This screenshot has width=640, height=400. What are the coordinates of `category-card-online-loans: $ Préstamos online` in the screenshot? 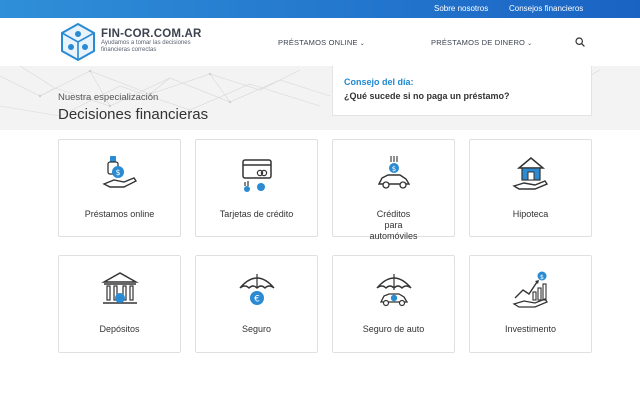 It's located at (119, 188).